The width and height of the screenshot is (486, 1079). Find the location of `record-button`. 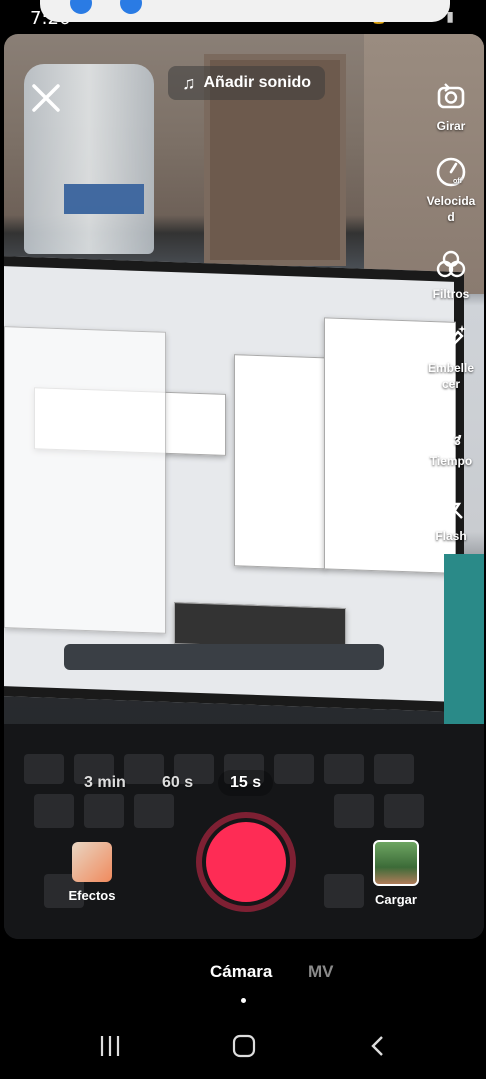

record-button is located at coordinates (246, 862).